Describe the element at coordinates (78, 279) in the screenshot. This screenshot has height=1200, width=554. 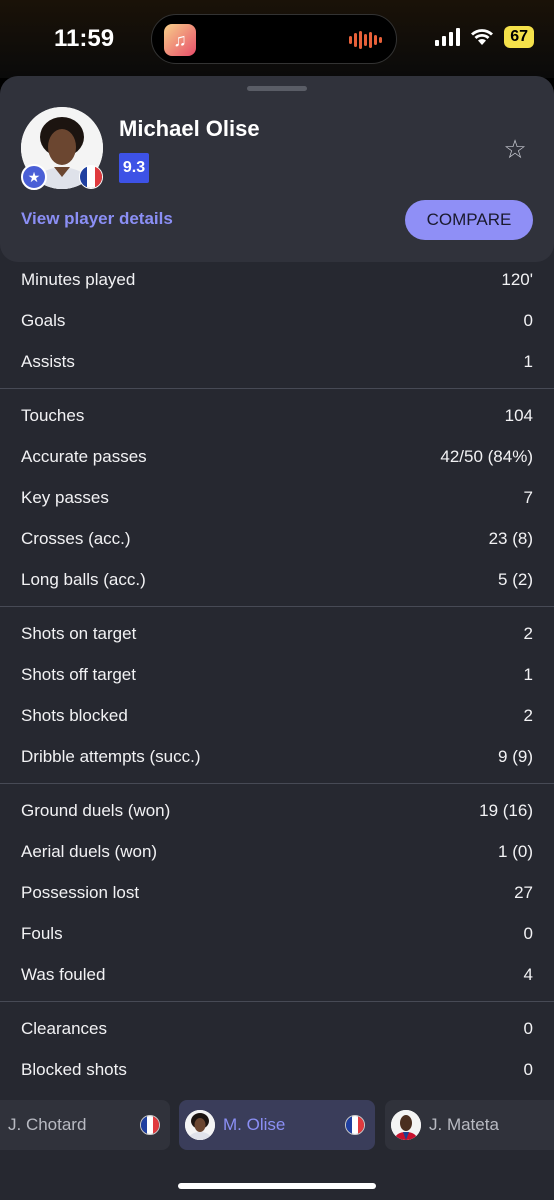
I see `stat-label: Minutes played` at that location.